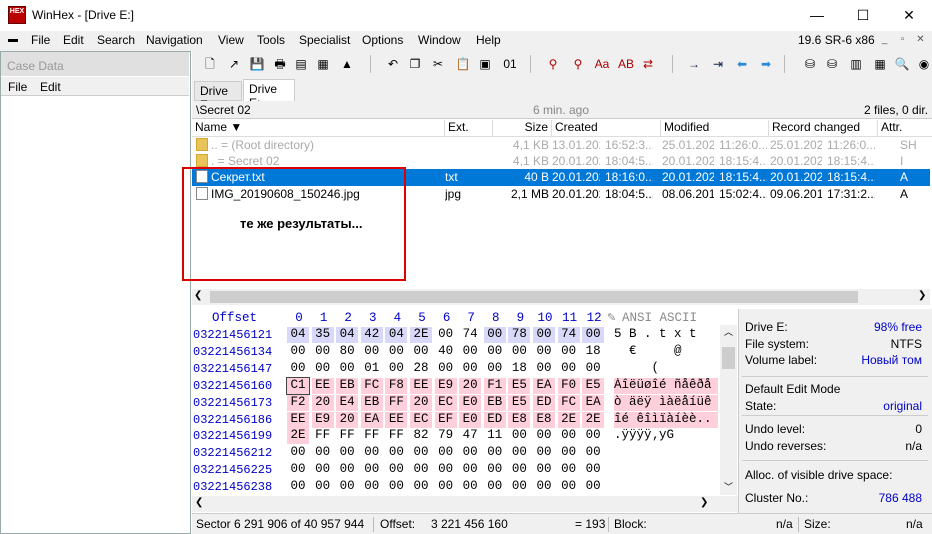  I want to click on copy-icon: ❐, so click(415, 64).